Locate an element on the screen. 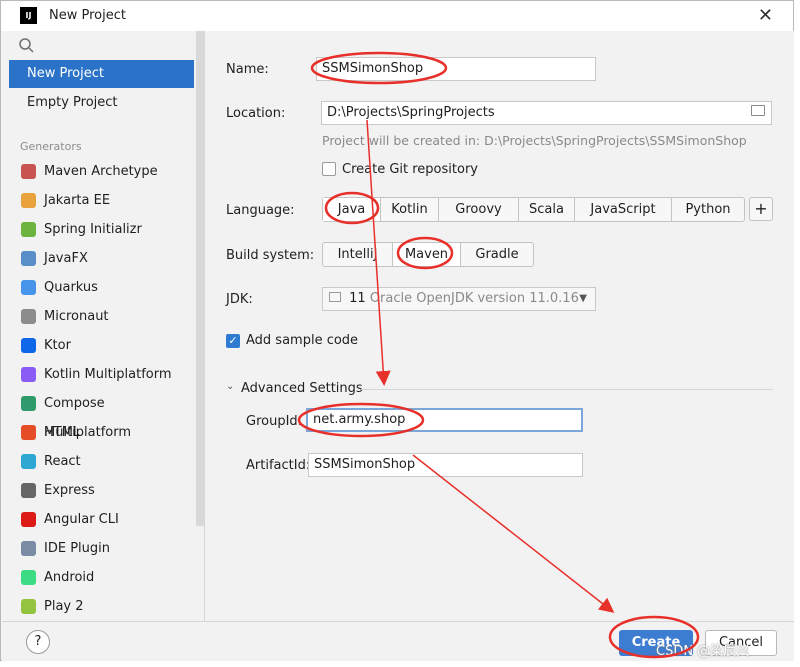 This screenshot has height=667, width=800. name-label: Name: is located at coordinates (247, 69).